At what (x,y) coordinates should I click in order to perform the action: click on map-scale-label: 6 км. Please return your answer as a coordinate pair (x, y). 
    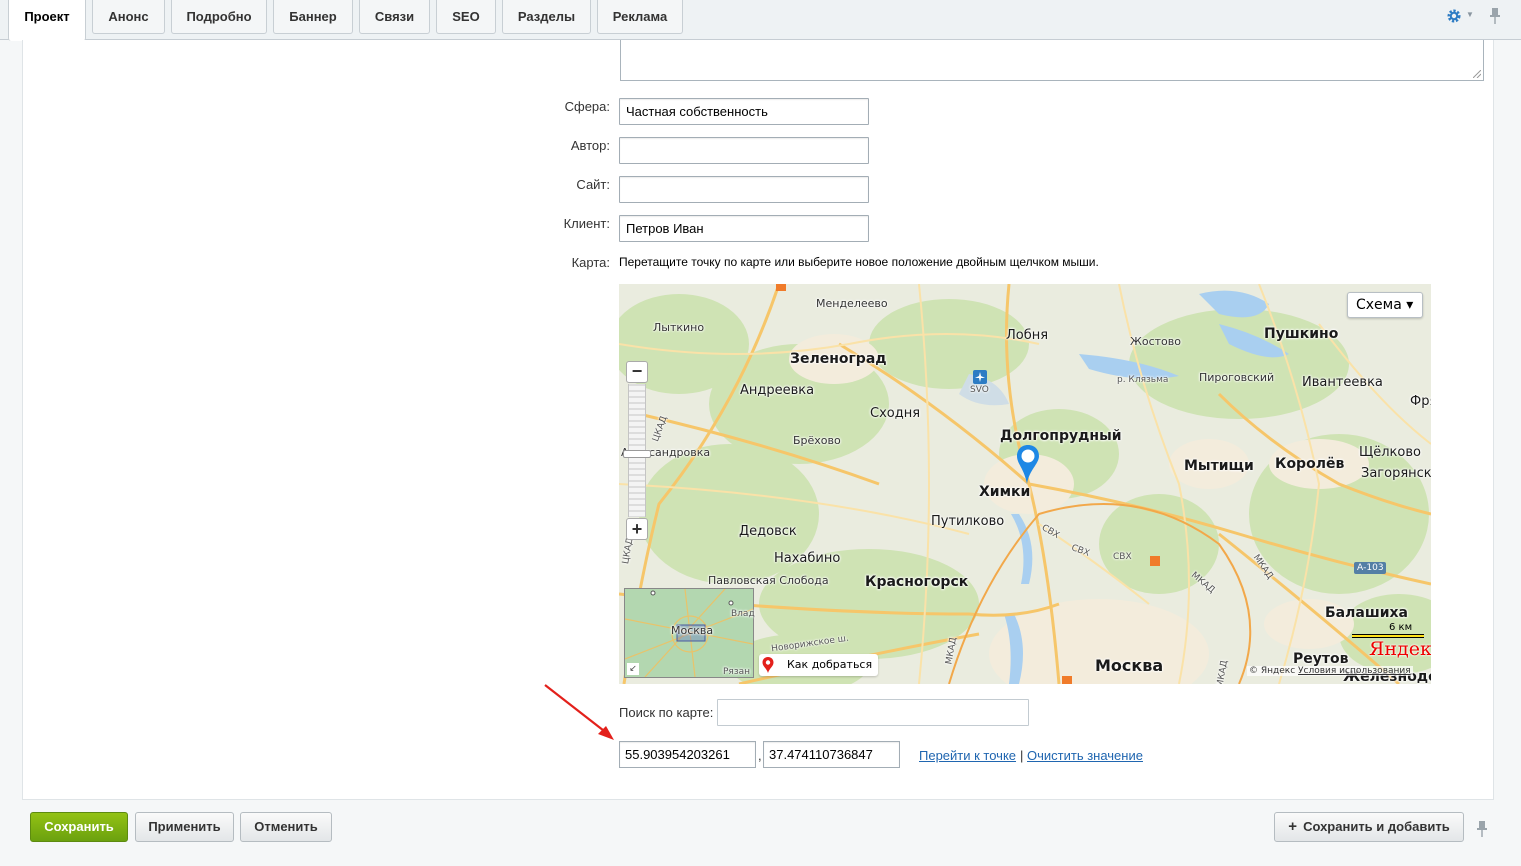
    Looking at the image, I should click on (1401, 627).